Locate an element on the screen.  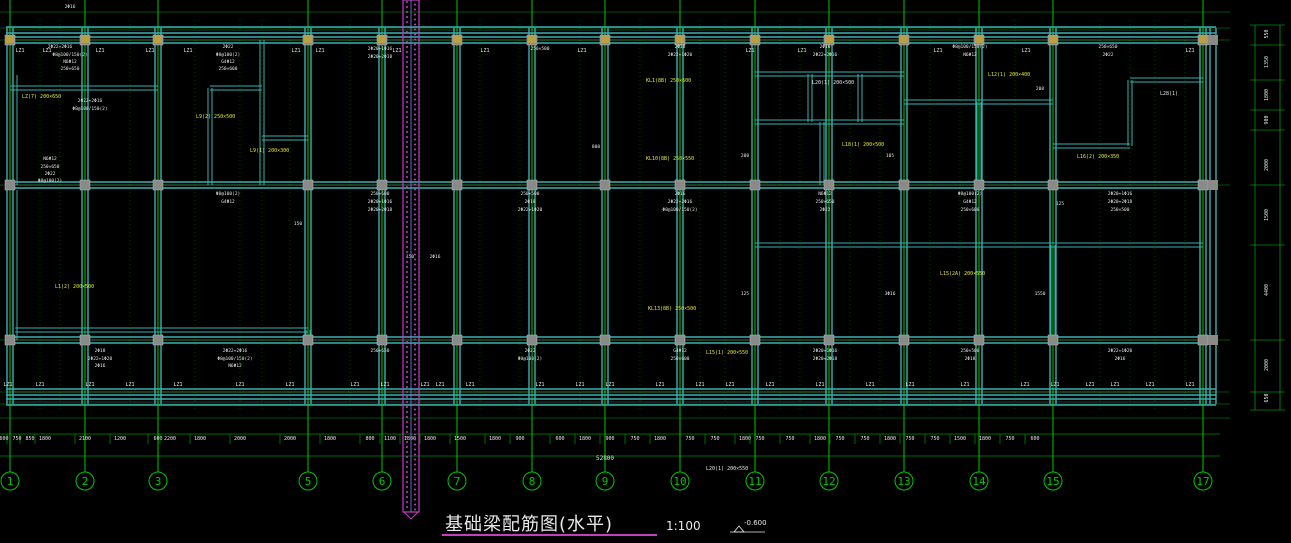
beam-label: LZ(7) 200×650 is located at coordinates (41, 97).